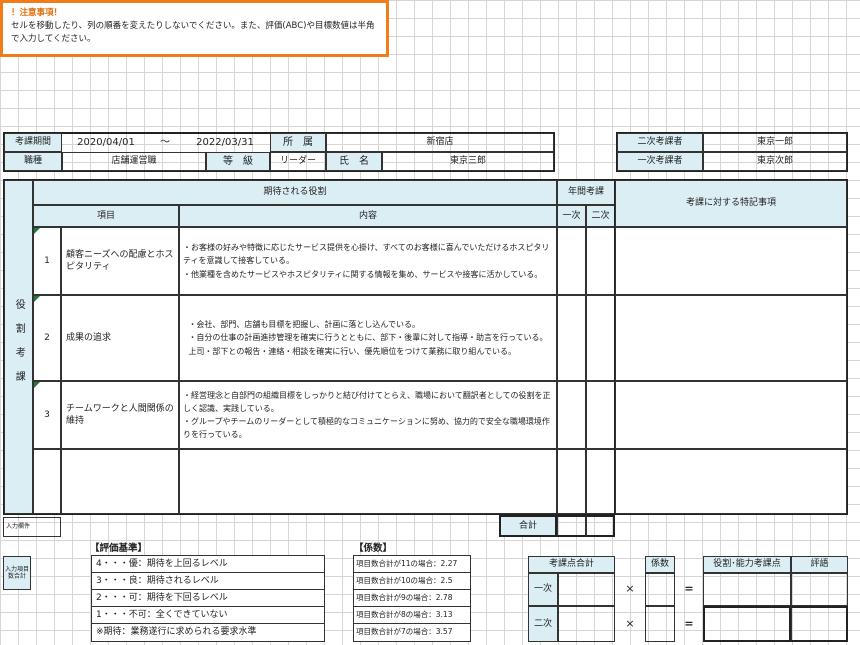 The width and height of the screenshot is (860, 645). Describe the element at coordinates (819, 564) in the screenshot. I see `rating-header: 評語` at that location.